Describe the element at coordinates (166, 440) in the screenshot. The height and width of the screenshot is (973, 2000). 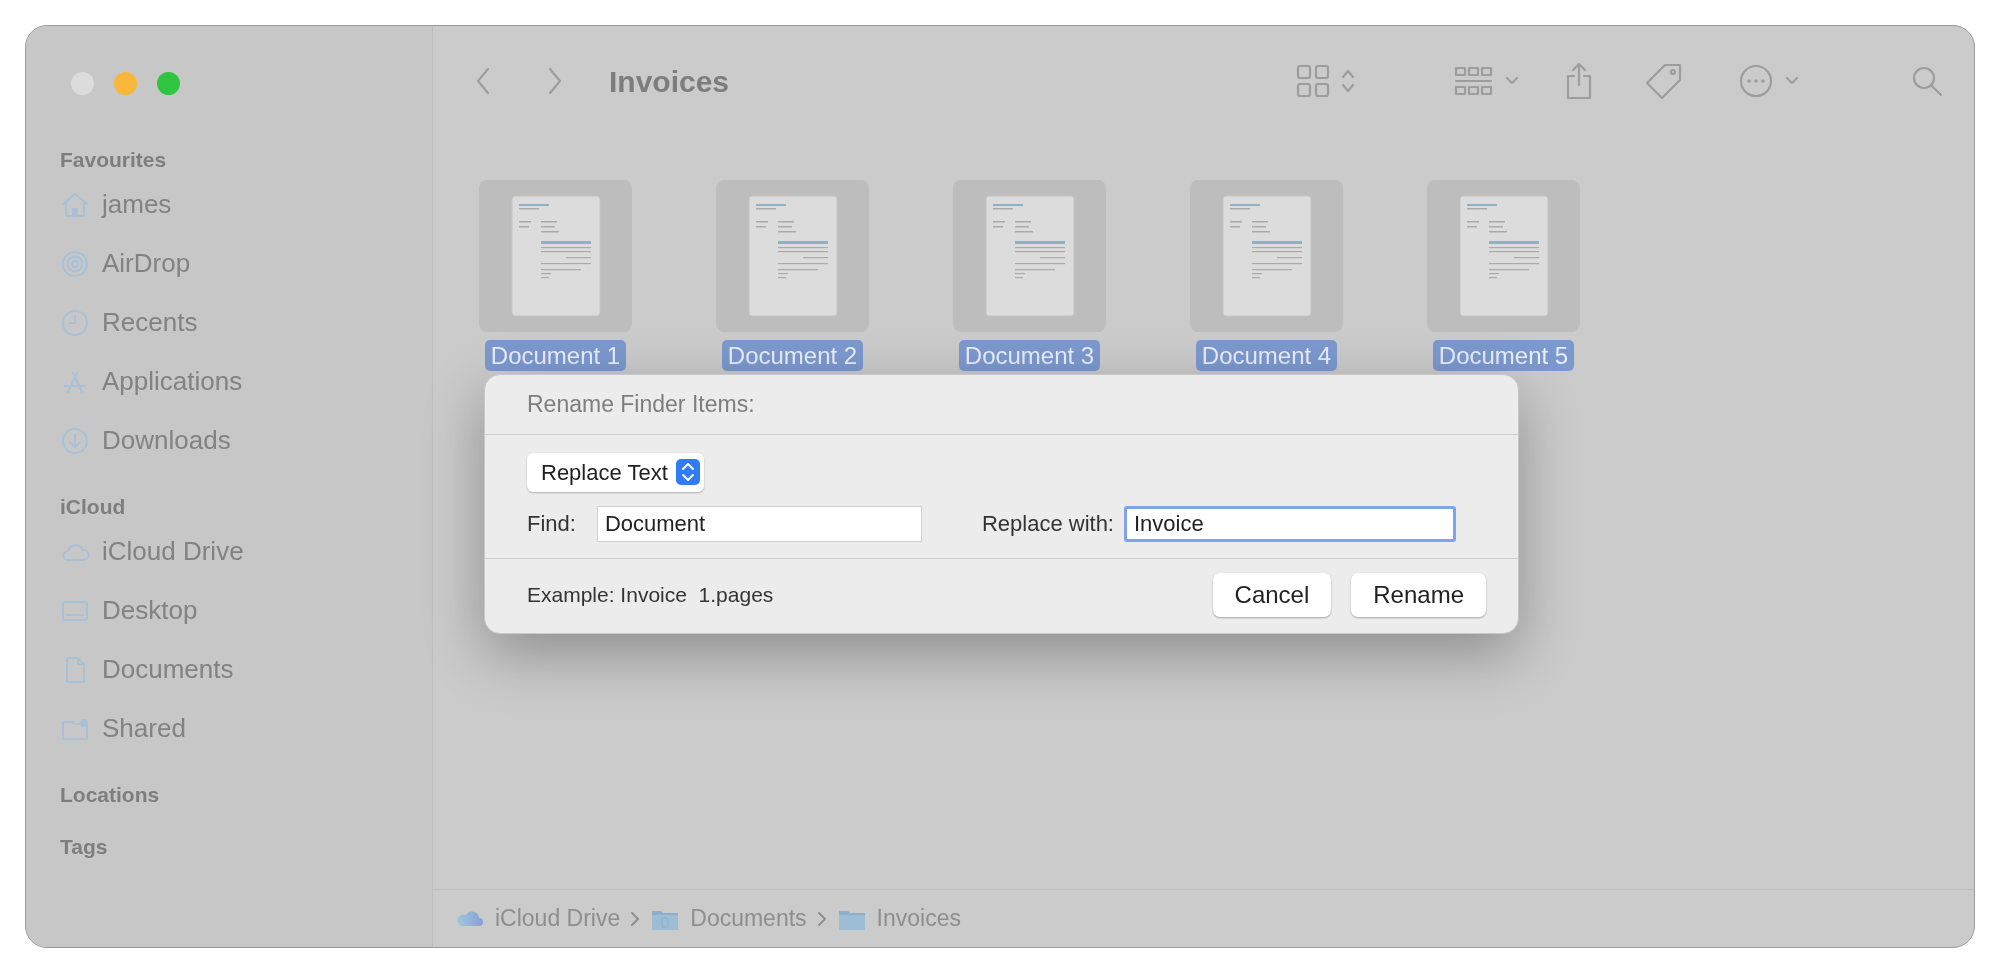
I see `sidebar-item: Downloads` at that location.